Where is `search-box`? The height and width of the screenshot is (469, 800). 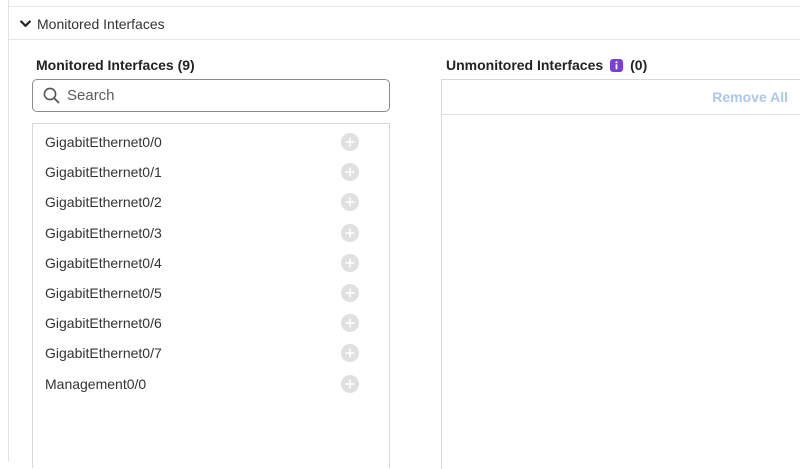
search-box is located at coordinates (211, 95).